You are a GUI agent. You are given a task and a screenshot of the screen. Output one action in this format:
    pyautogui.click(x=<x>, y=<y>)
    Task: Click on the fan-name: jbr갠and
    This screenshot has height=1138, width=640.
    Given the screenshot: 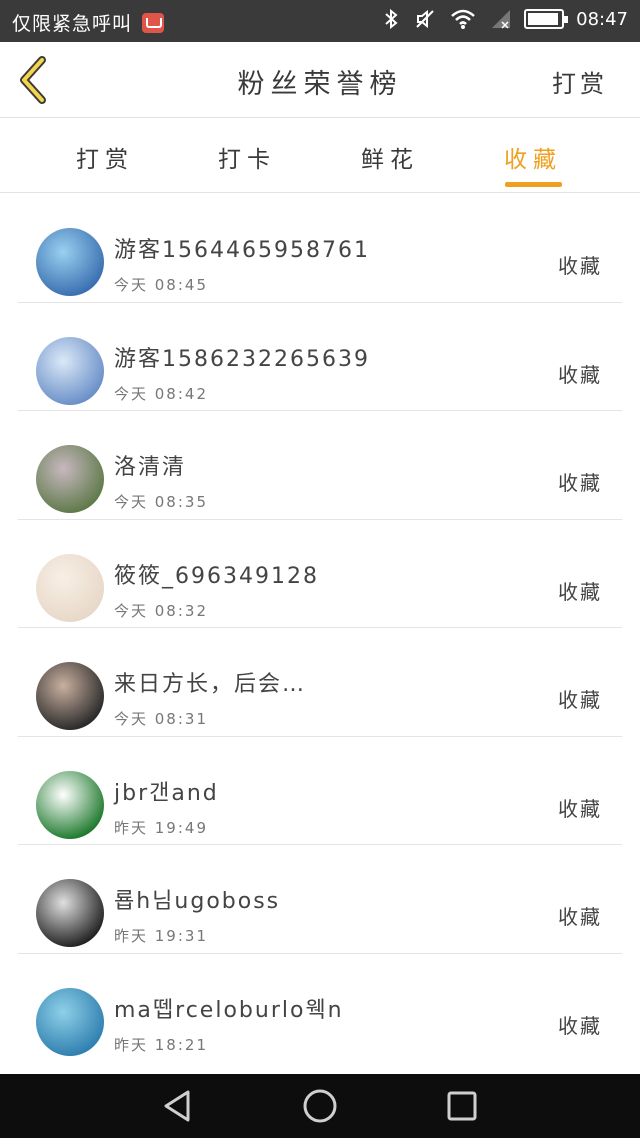 What is the action you would take?
    pyautogui.click(x=166, y=793)
    